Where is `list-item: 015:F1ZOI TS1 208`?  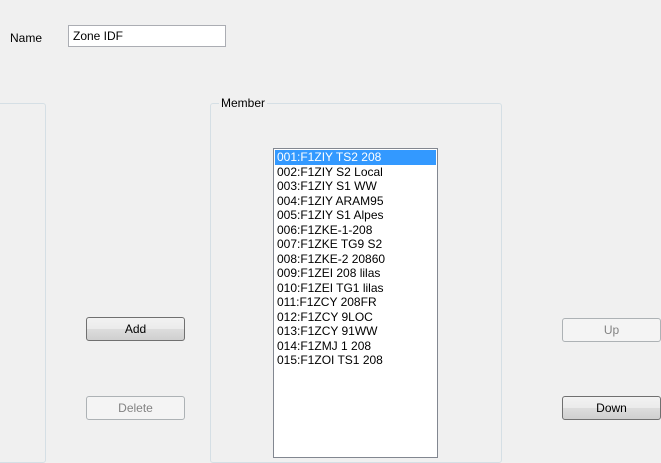
list-item: 015:F1ZOI TS1 208 is located at coordinates (355, 360).